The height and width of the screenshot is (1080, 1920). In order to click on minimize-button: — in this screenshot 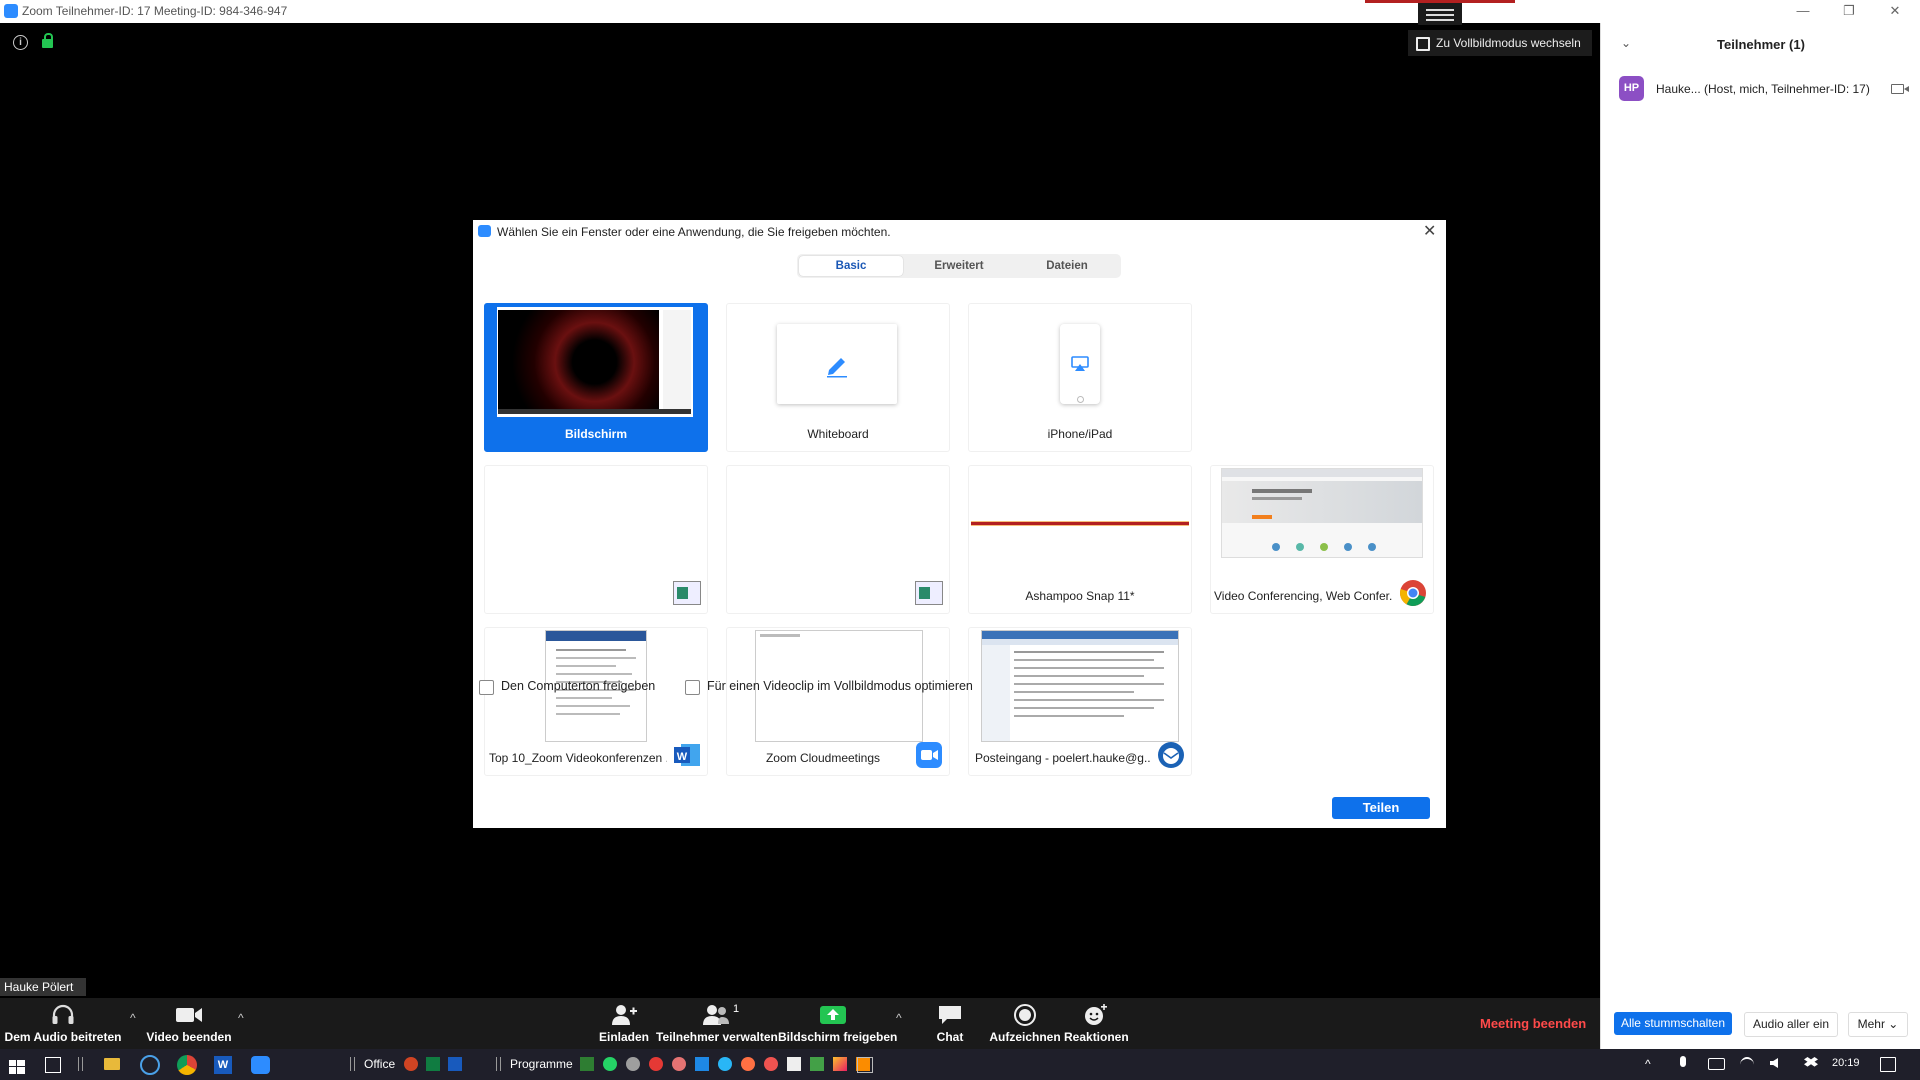, I will do `click(1803, 11)`.